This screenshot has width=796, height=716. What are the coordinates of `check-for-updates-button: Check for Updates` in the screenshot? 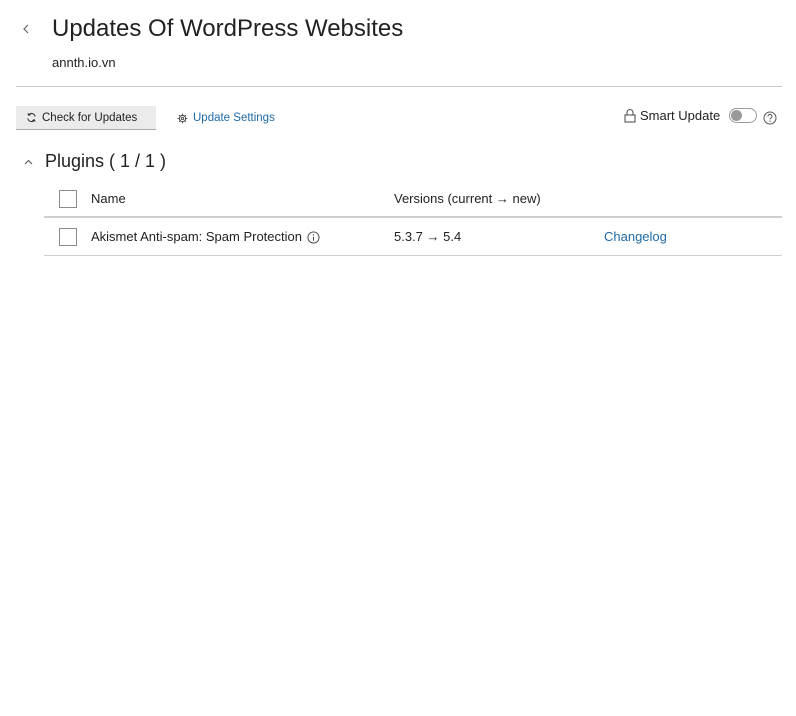 It's located at (86, 118).